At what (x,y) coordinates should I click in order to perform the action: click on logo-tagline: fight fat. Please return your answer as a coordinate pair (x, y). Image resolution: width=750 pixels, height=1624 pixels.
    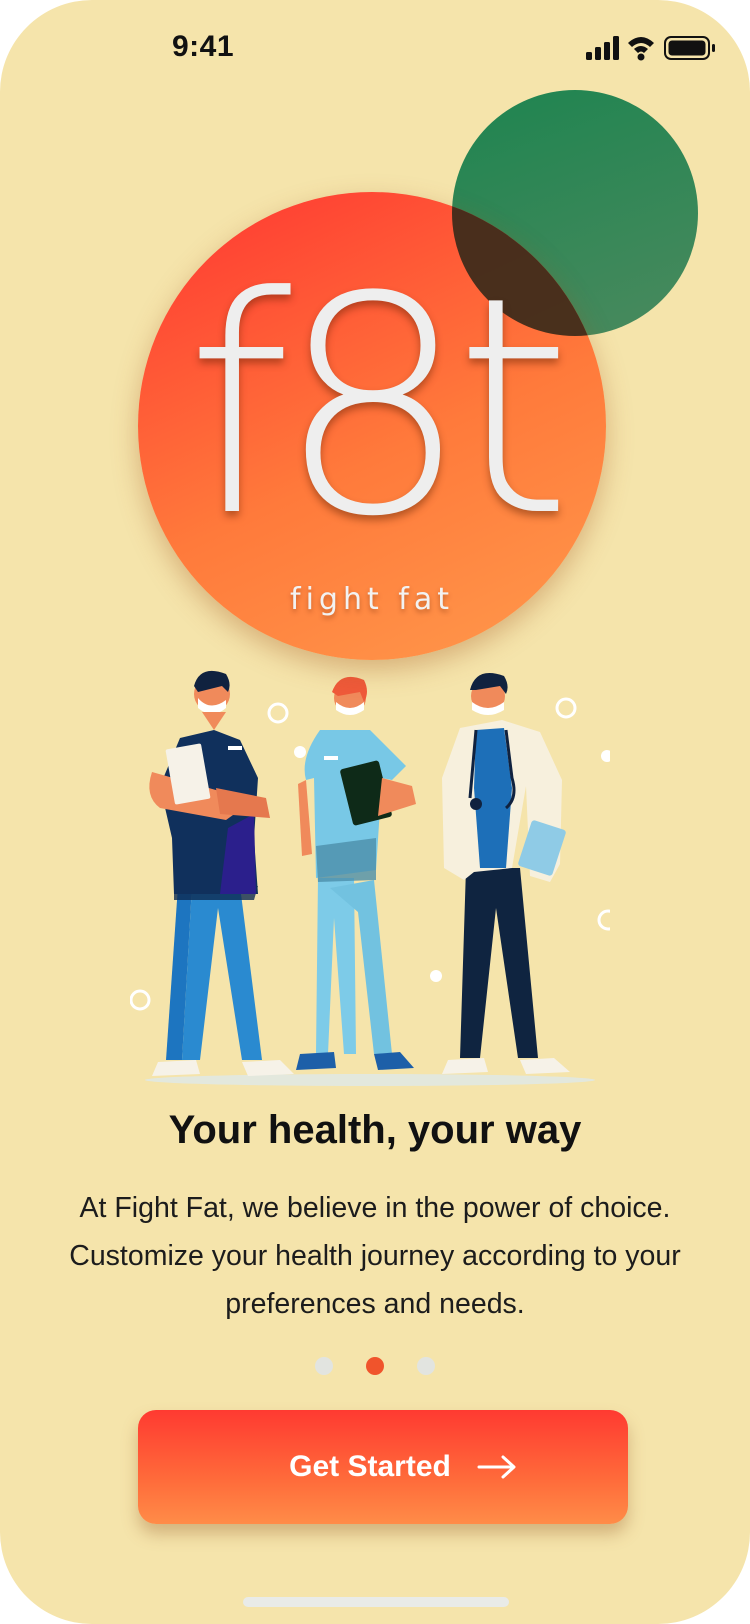
    Looking at the image, I should click on (372, 599).